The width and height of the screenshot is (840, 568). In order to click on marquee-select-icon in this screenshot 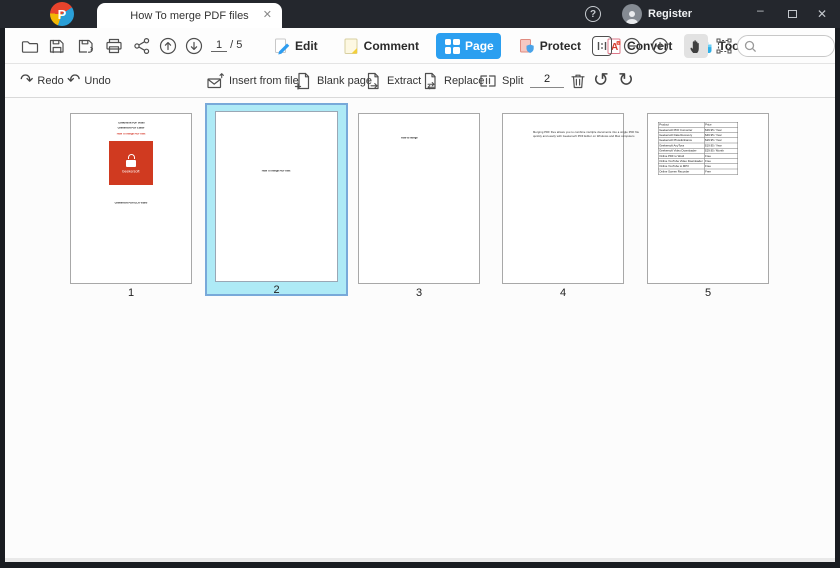, I will do `click(724, 46)`.